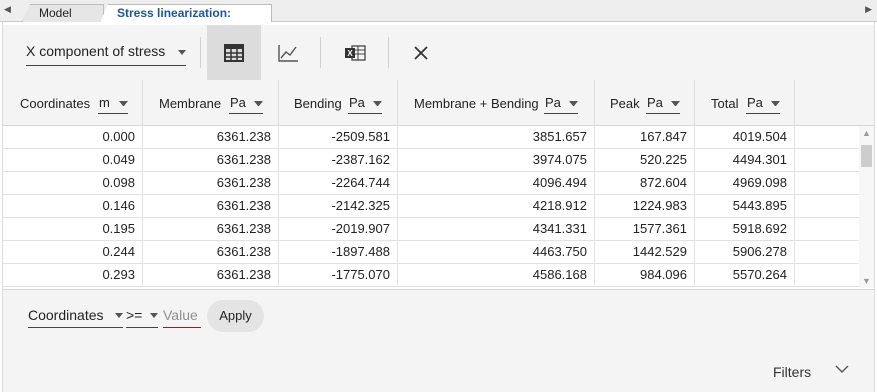  Describe the element at coordinates (496, 160) in the screenshot. I see `table-cell: 3974.075` at that location.